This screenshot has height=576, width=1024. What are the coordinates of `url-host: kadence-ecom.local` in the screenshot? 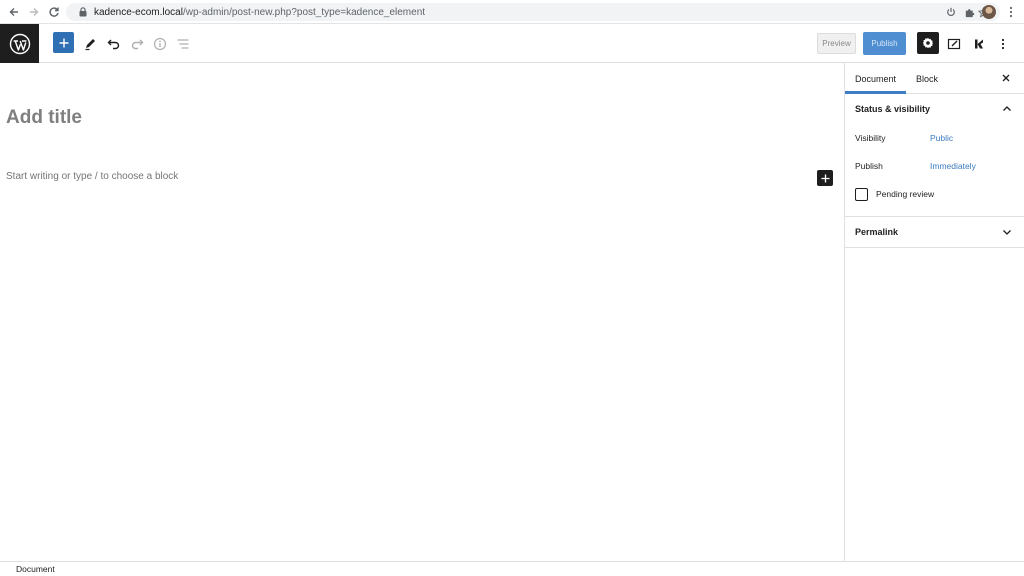 It's located at (138, 12).